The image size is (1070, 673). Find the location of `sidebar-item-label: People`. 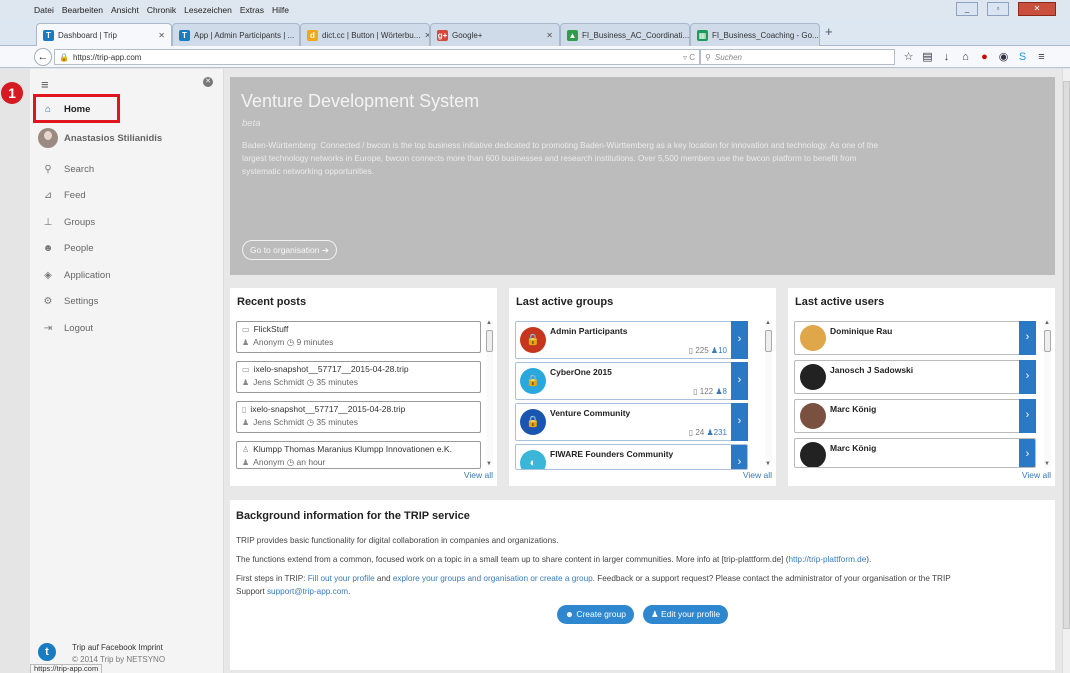

sidebar-item-label: People is located at coordinates (79, 248).